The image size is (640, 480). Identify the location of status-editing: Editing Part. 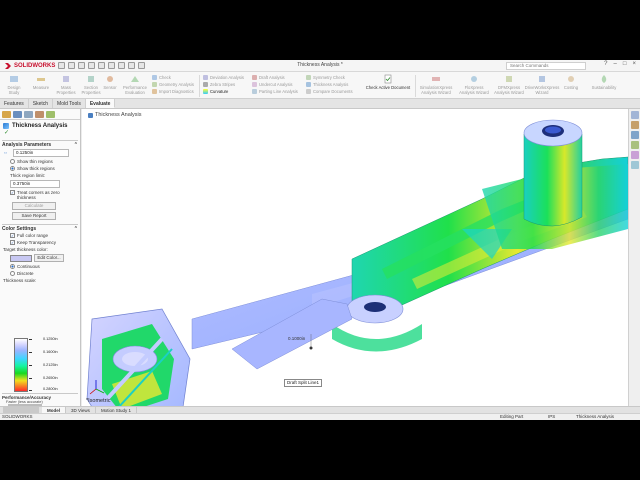
(512, 416).